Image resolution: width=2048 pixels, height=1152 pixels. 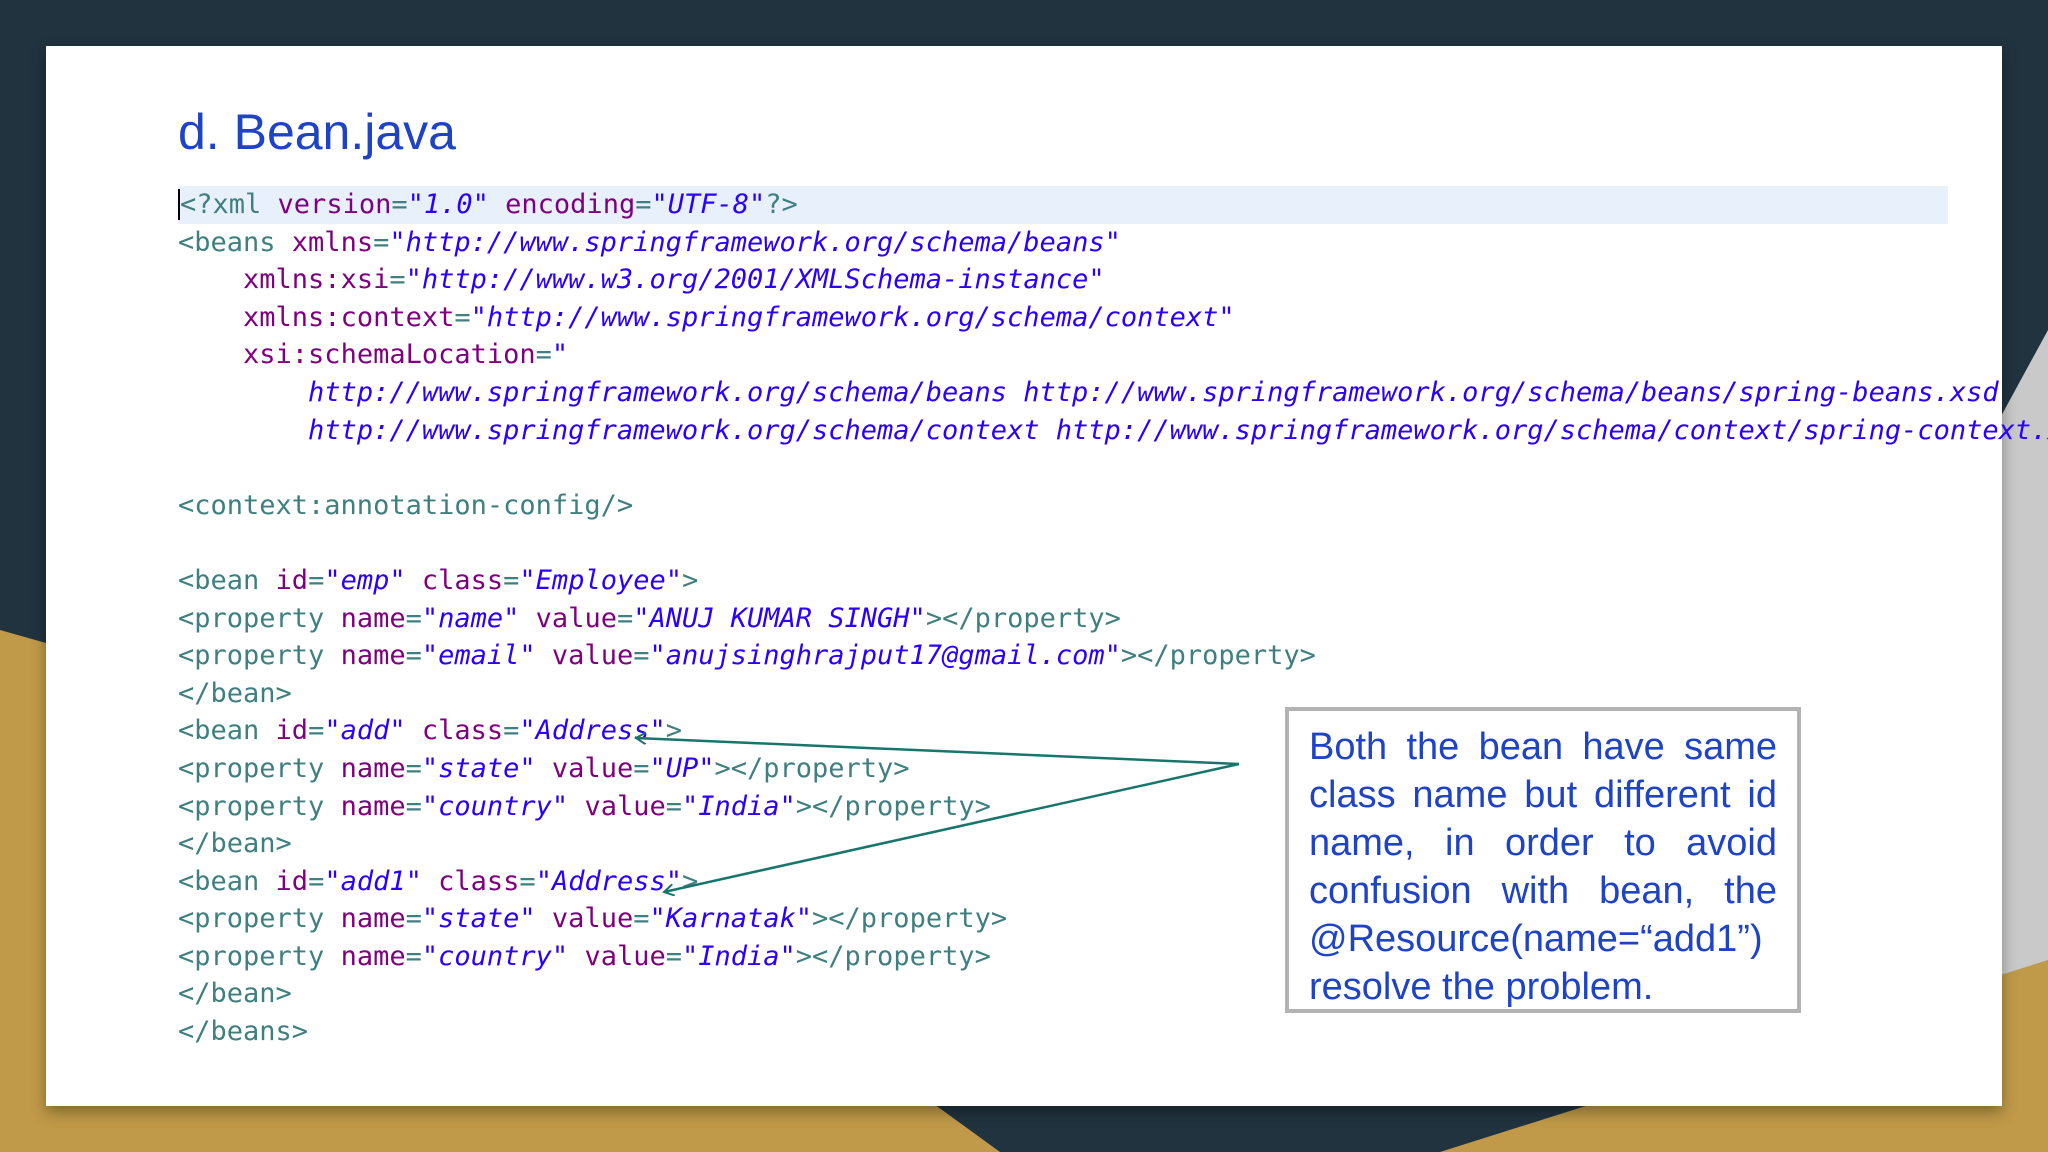 I want to click on code-line: <context:annotation-config/>, so click(x=1063, y=506).